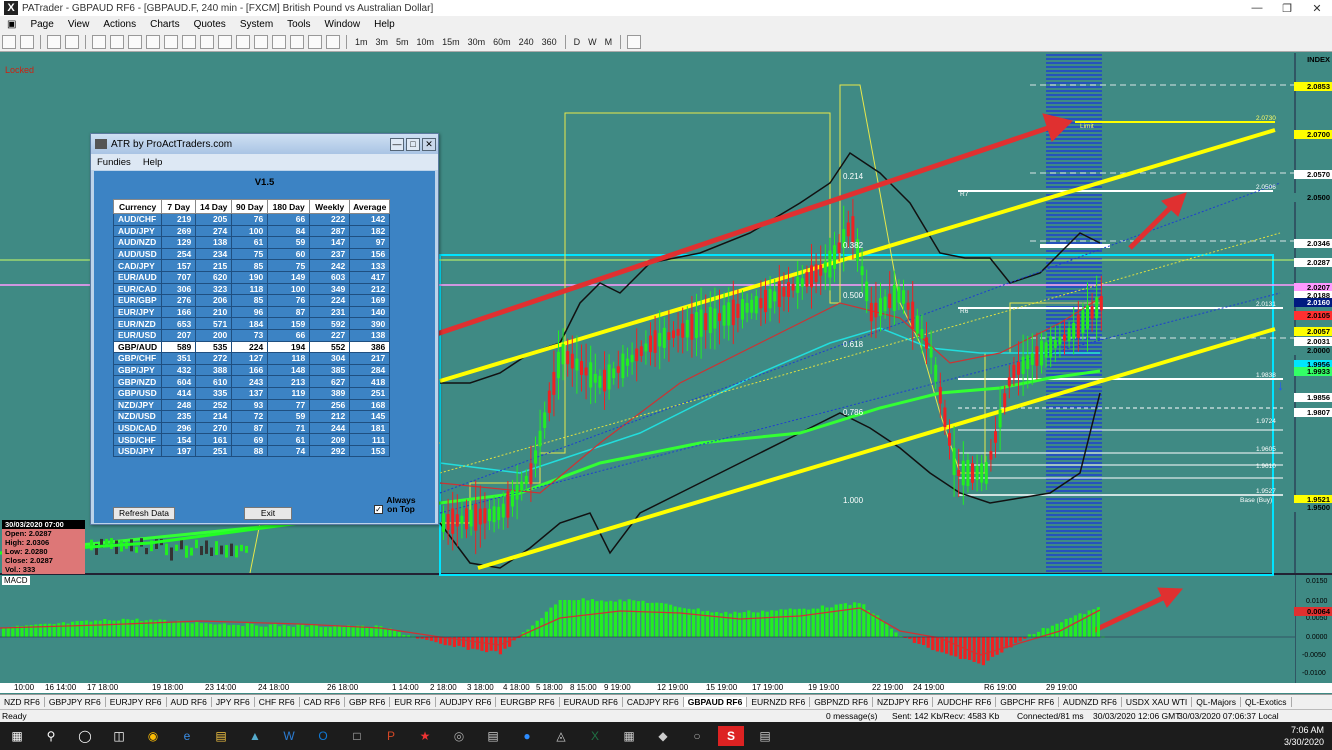 This screenshot has height=750, width=1332. Describe the element at coordinates (1216, 702) in the screenshot. I see `tab-ql-majors: QL-Majors` at that location.